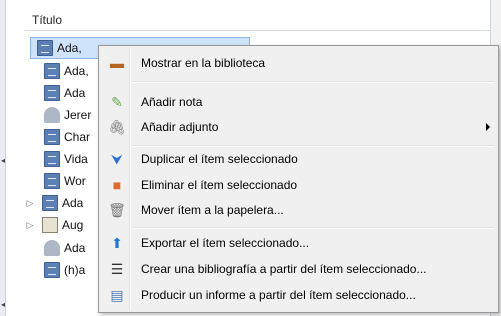 The image size is (501, 316). Describe the element at coordinates (117, 101) in the screenshot. I see `add-note-icon: ✎` at that location.